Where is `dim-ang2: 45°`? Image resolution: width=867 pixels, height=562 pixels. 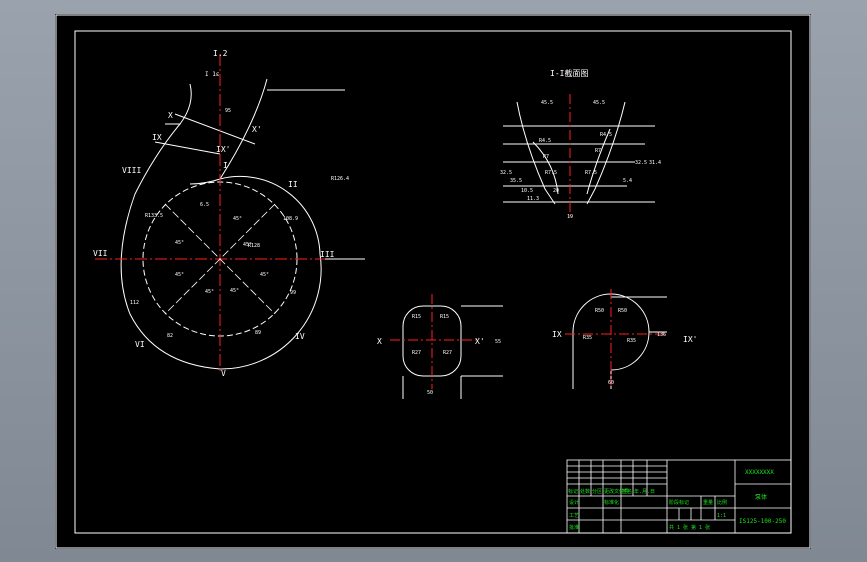 dim-ang2: 45° is located at coordinates (179, 243).